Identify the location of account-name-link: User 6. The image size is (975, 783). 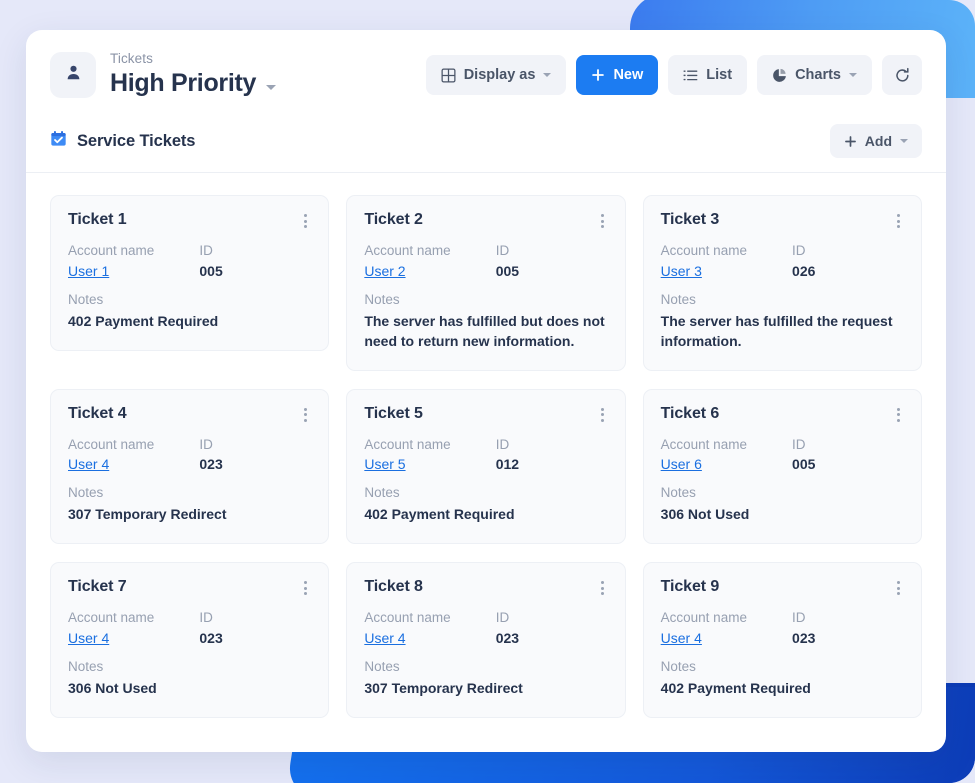
(681, 464).